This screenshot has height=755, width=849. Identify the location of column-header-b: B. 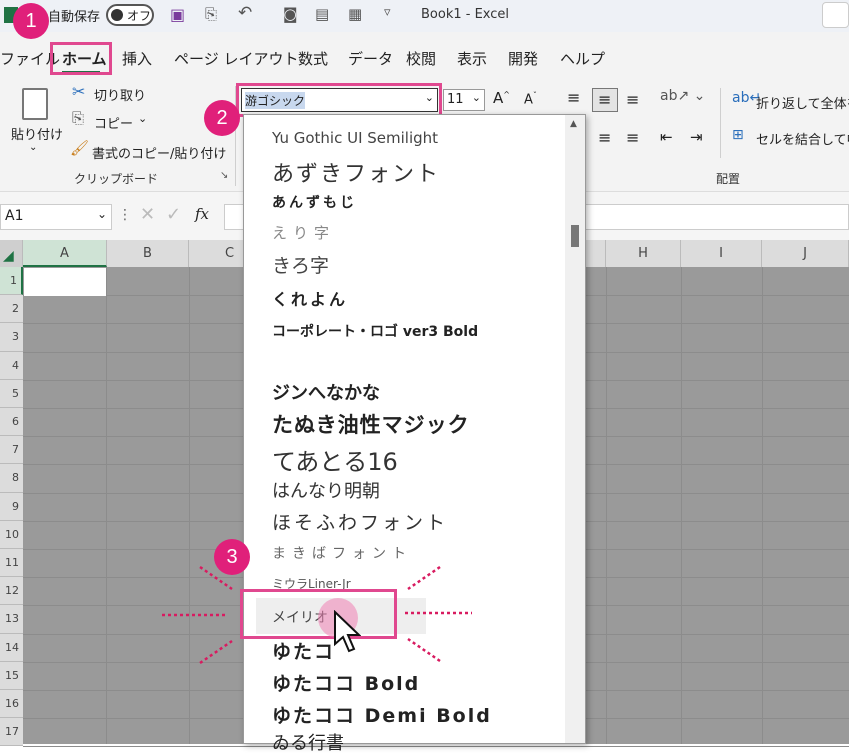
(148, 253).